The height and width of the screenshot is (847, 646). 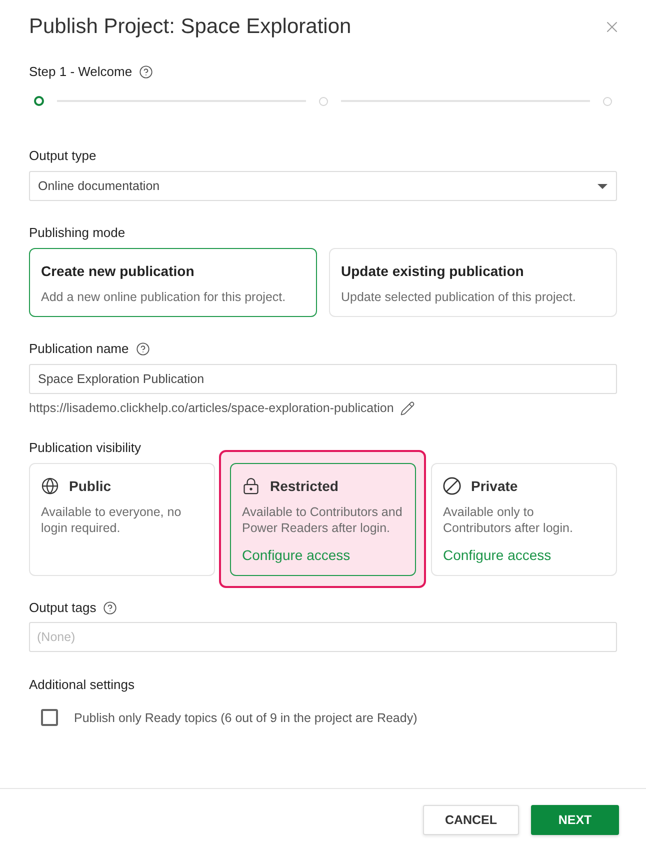 I want to click on option-title: Restricted, so click(x=304, y=486).